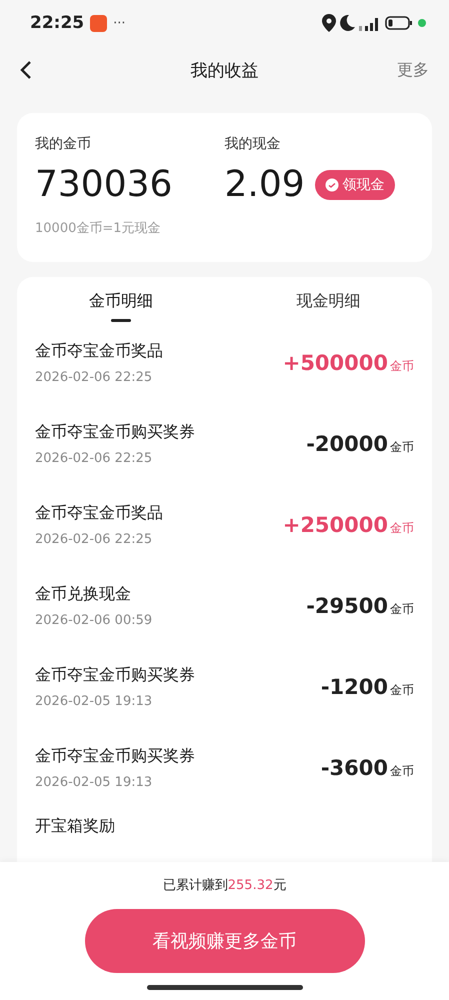  I want to click on status-time: 22:25, so click(57, 23).